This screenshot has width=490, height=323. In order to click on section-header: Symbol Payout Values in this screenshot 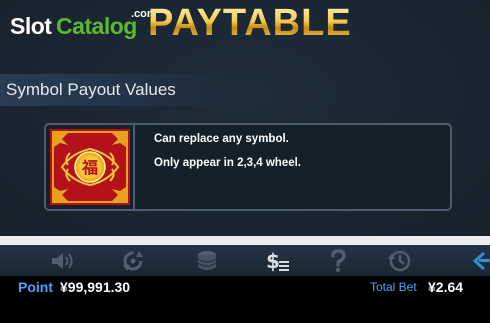, I will do `click(115, 90)`.